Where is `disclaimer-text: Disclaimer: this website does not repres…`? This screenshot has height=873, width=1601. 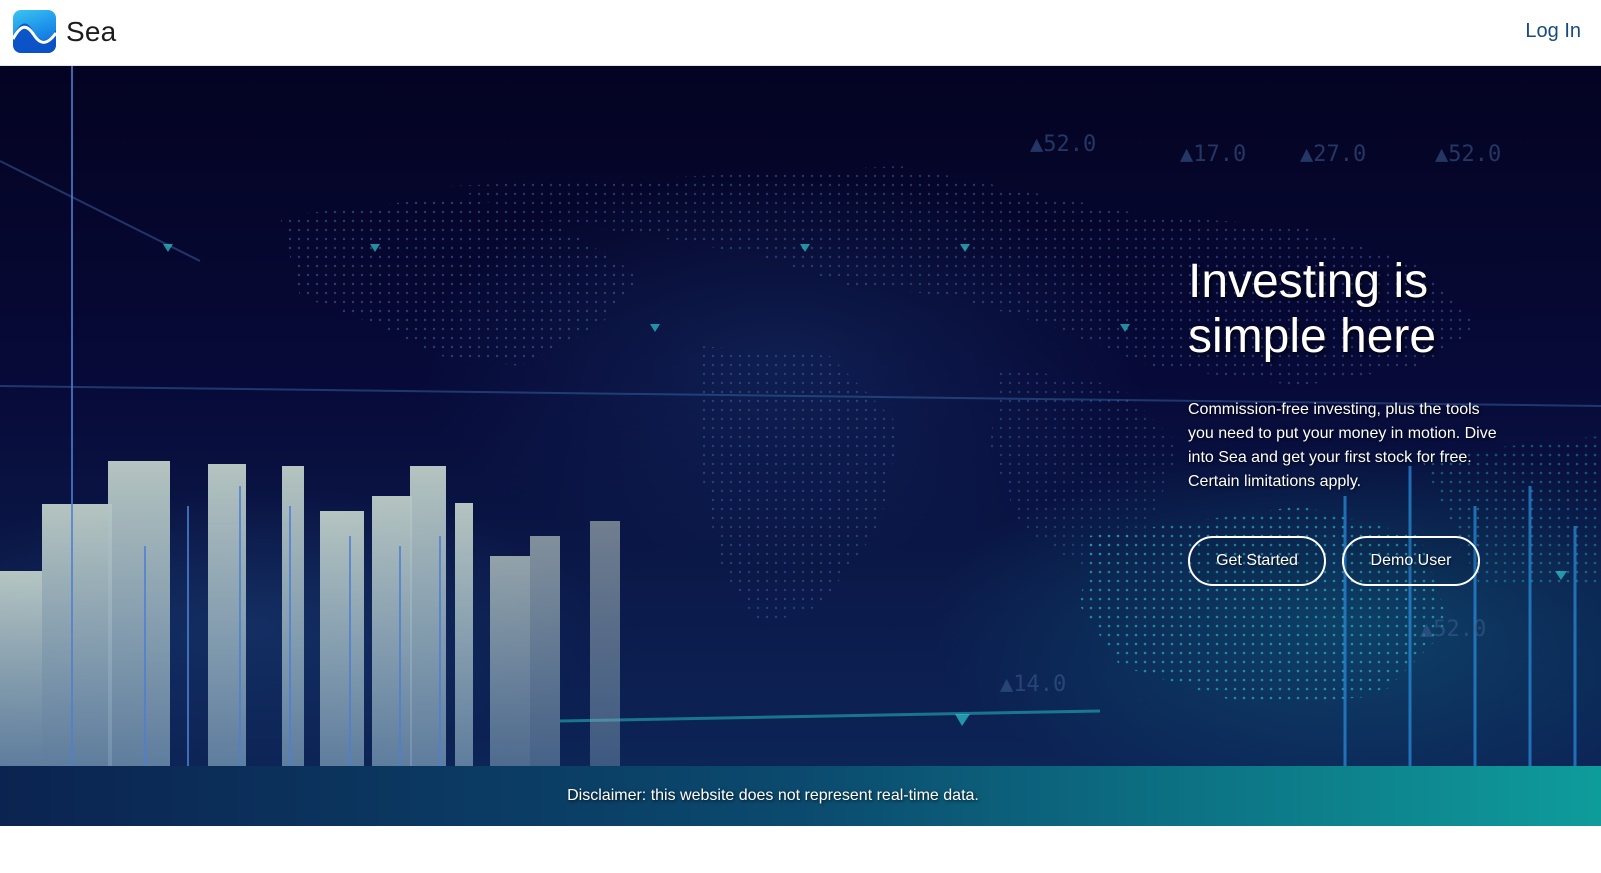
disclaimer-text: Disclaimer: this website does not repres… is located at coordinates (773, 795).